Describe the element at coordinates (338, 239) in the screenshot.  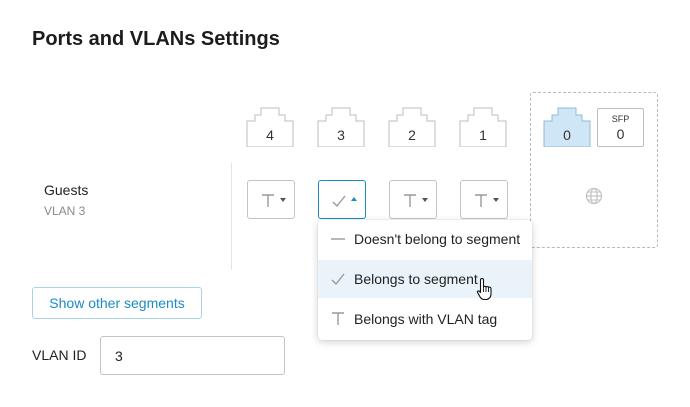
I see `dash-icon` at that location.